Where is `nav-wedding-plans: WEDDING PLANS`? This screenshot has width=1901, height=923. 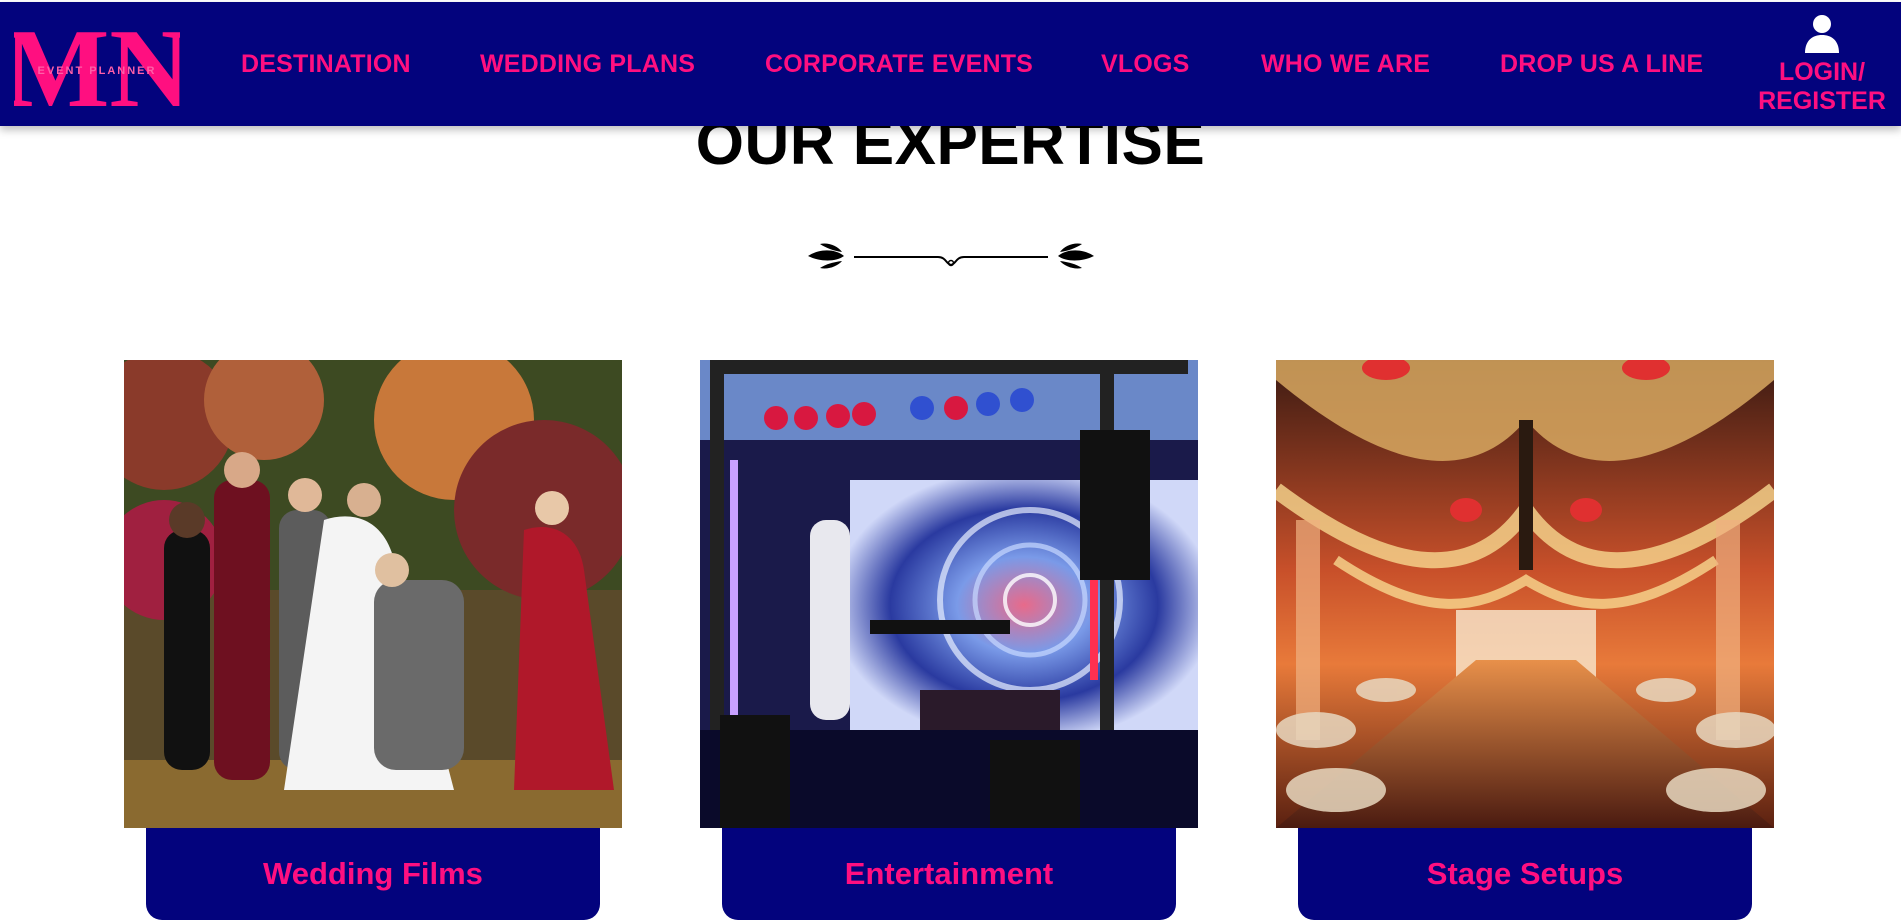 nav-wedding-plans: WEDDING PLANS is located at coordinates (587, 64).